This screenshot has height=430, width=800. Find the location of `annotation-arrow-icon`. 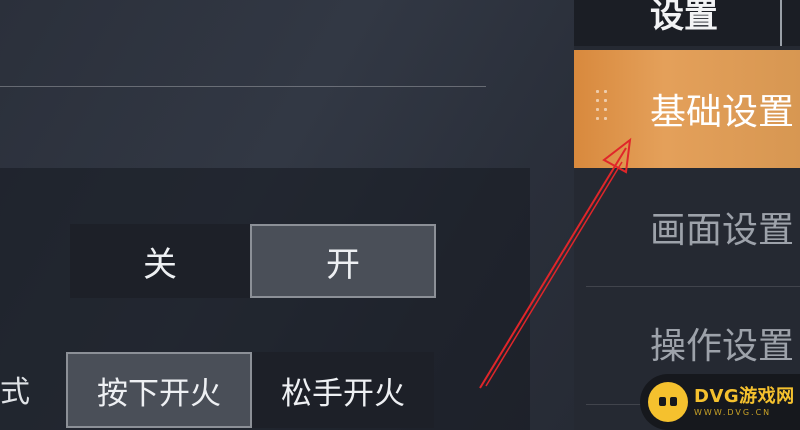

annotation-arrow-icon is located at coordinates (555, 263).